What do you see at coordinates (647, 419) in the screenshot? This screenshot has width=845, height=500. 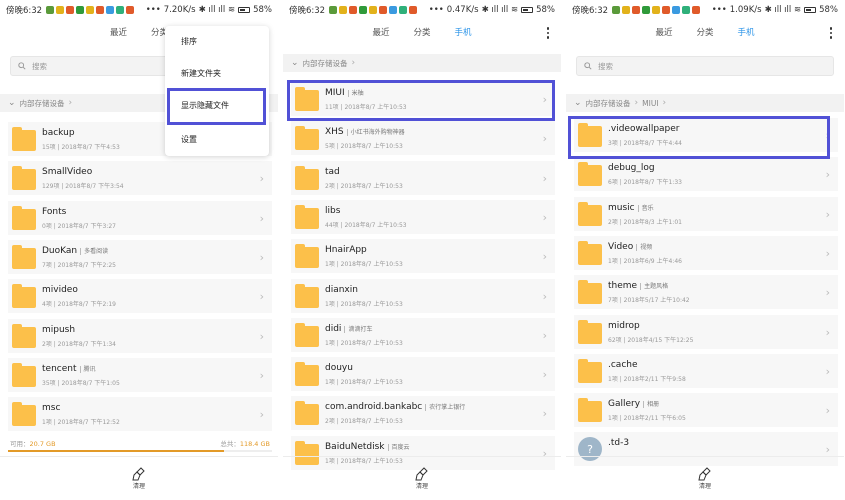 I see `folder-meta: 1项 | 2018年2/11 下午6:05` at bounding box center [647, 419].